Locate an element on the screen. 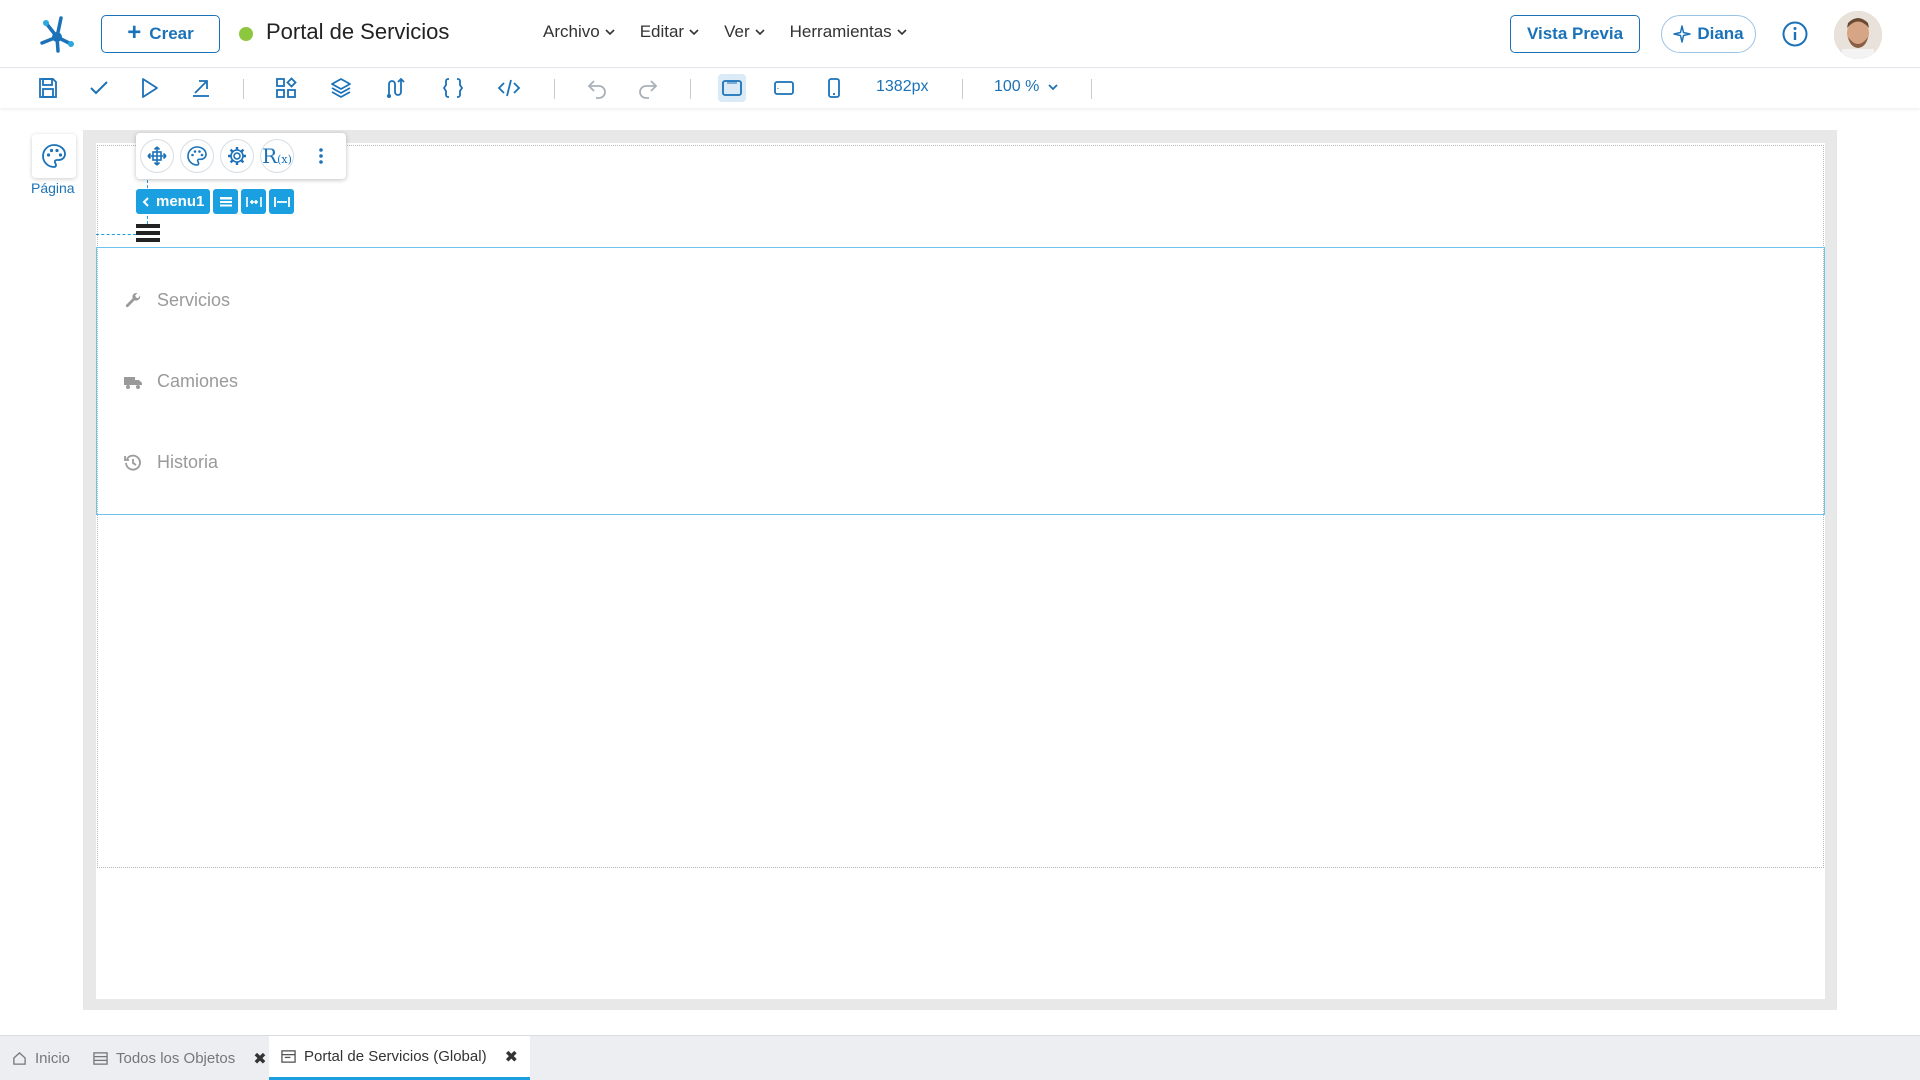 This screenshot has height=1080, width=1920. menu-ver-label: Ver is located at coordinates (737, 31).